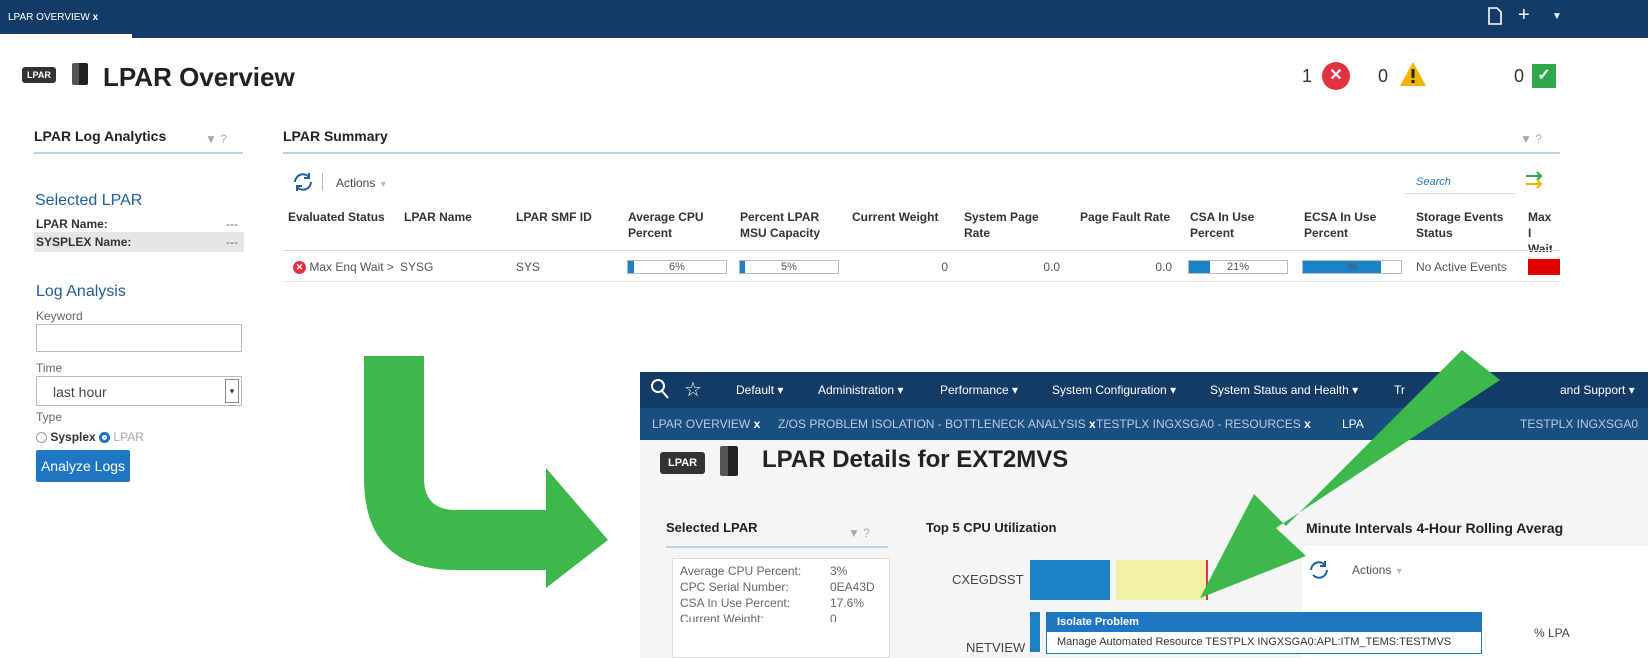  What do you see at coordinates (335, 136) in the screenshot?
I see `lpar-summary-title: LPAR Summary` at bounding box center [335, 136].